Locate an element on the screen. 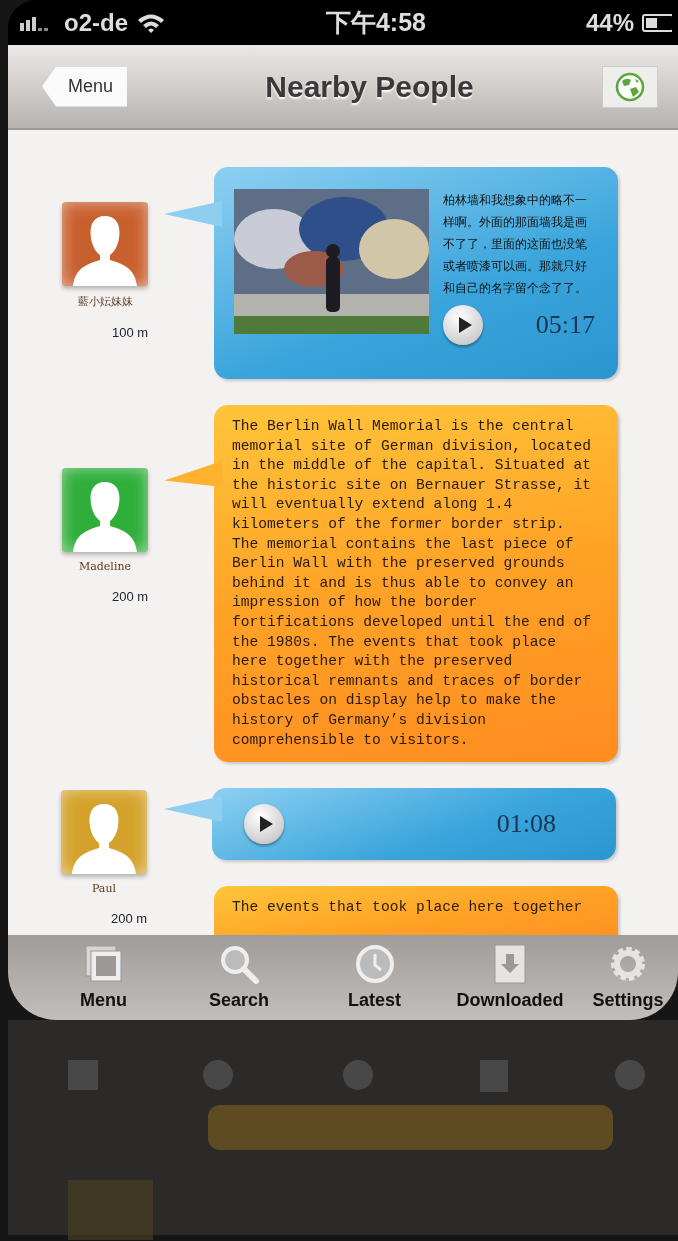 The image size is (678, 1241). tab-item: Menu is located at coordinates (103, 977).